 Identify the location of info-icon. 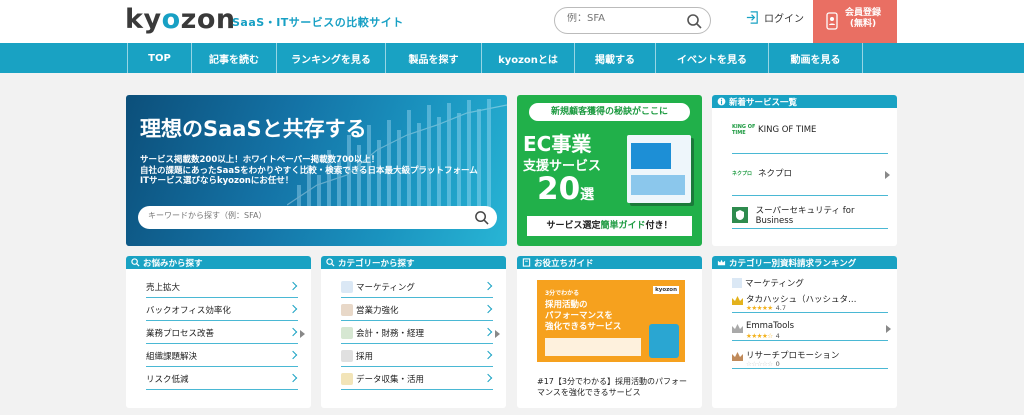
(721, 101).